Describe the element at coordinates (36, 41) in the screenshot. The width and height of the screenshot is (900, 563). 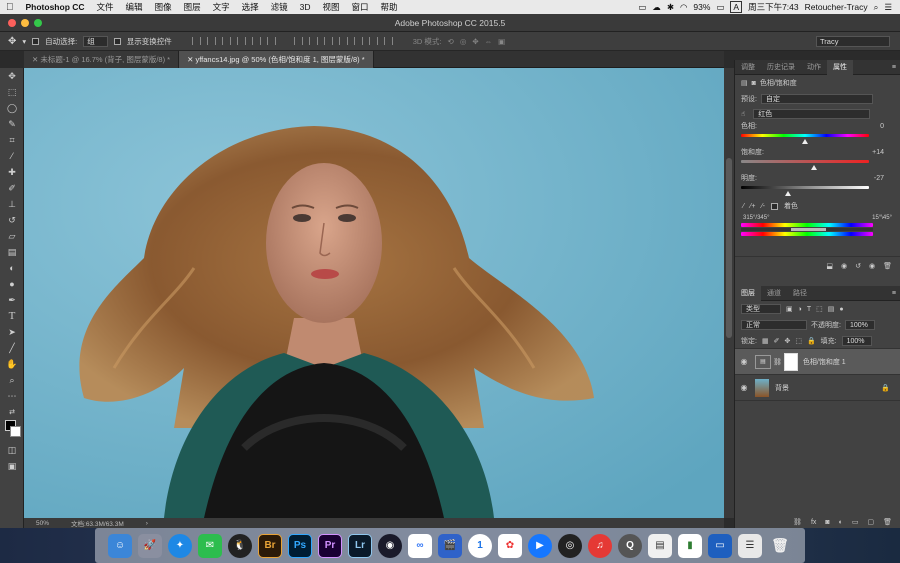
I see `auto-select-checkbox` at that location.